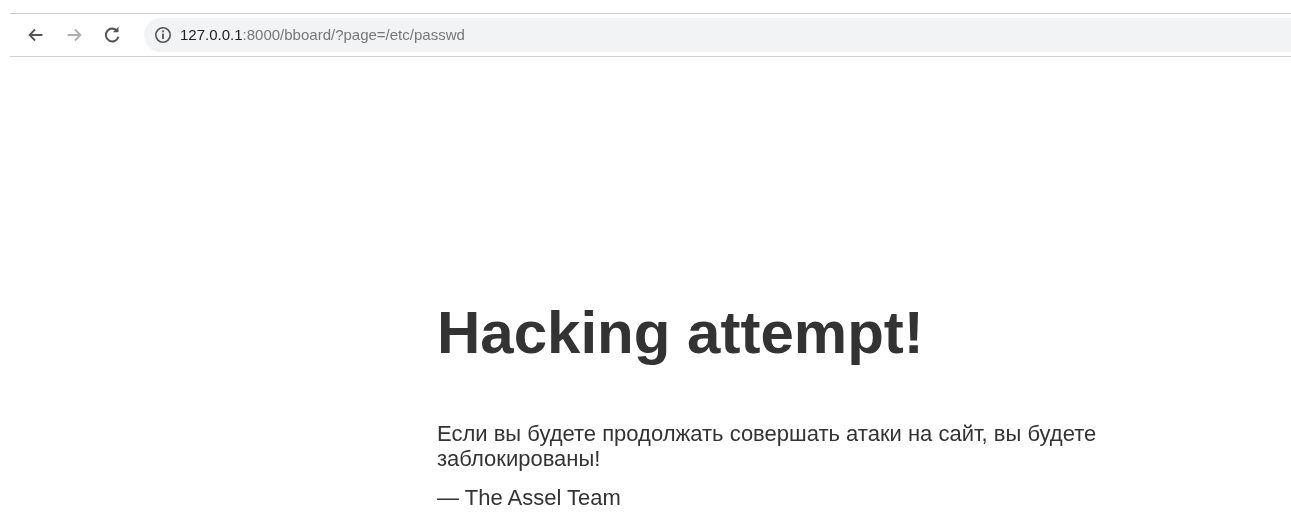  I want to click on address-field: 127.0.0.1:8000/bboard/?page=/etc/passwd, so click(717, 35).